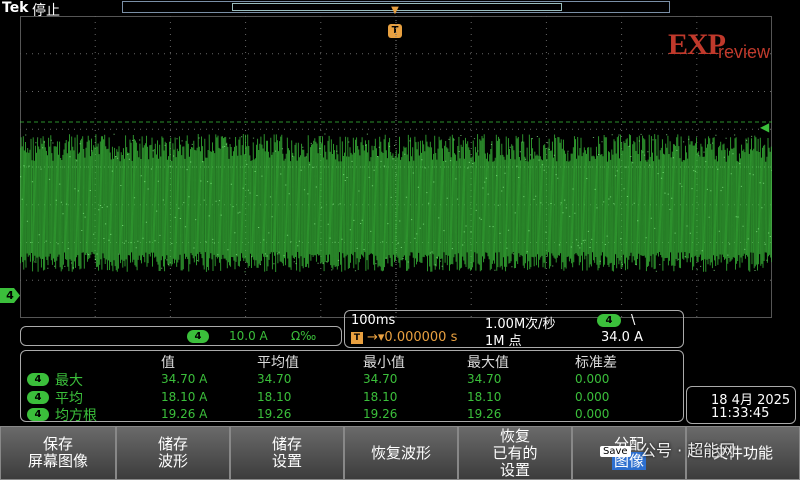 The height and width of the screenshot is (480, 800). Describe the element at coordinates (688, 450) in the screenshot. I see `overlay-watermark-text: 公号 · 超能网` at that location.